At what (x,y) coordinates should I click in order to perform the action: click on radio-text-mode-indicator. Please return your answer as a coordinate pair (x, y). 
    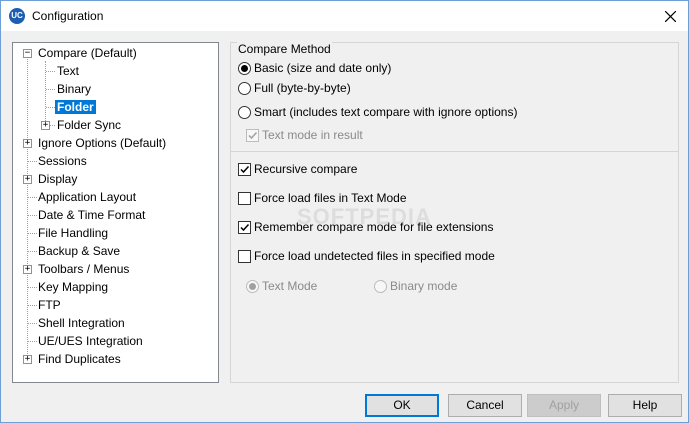
    Looking at the image, I should click on (252, 286).